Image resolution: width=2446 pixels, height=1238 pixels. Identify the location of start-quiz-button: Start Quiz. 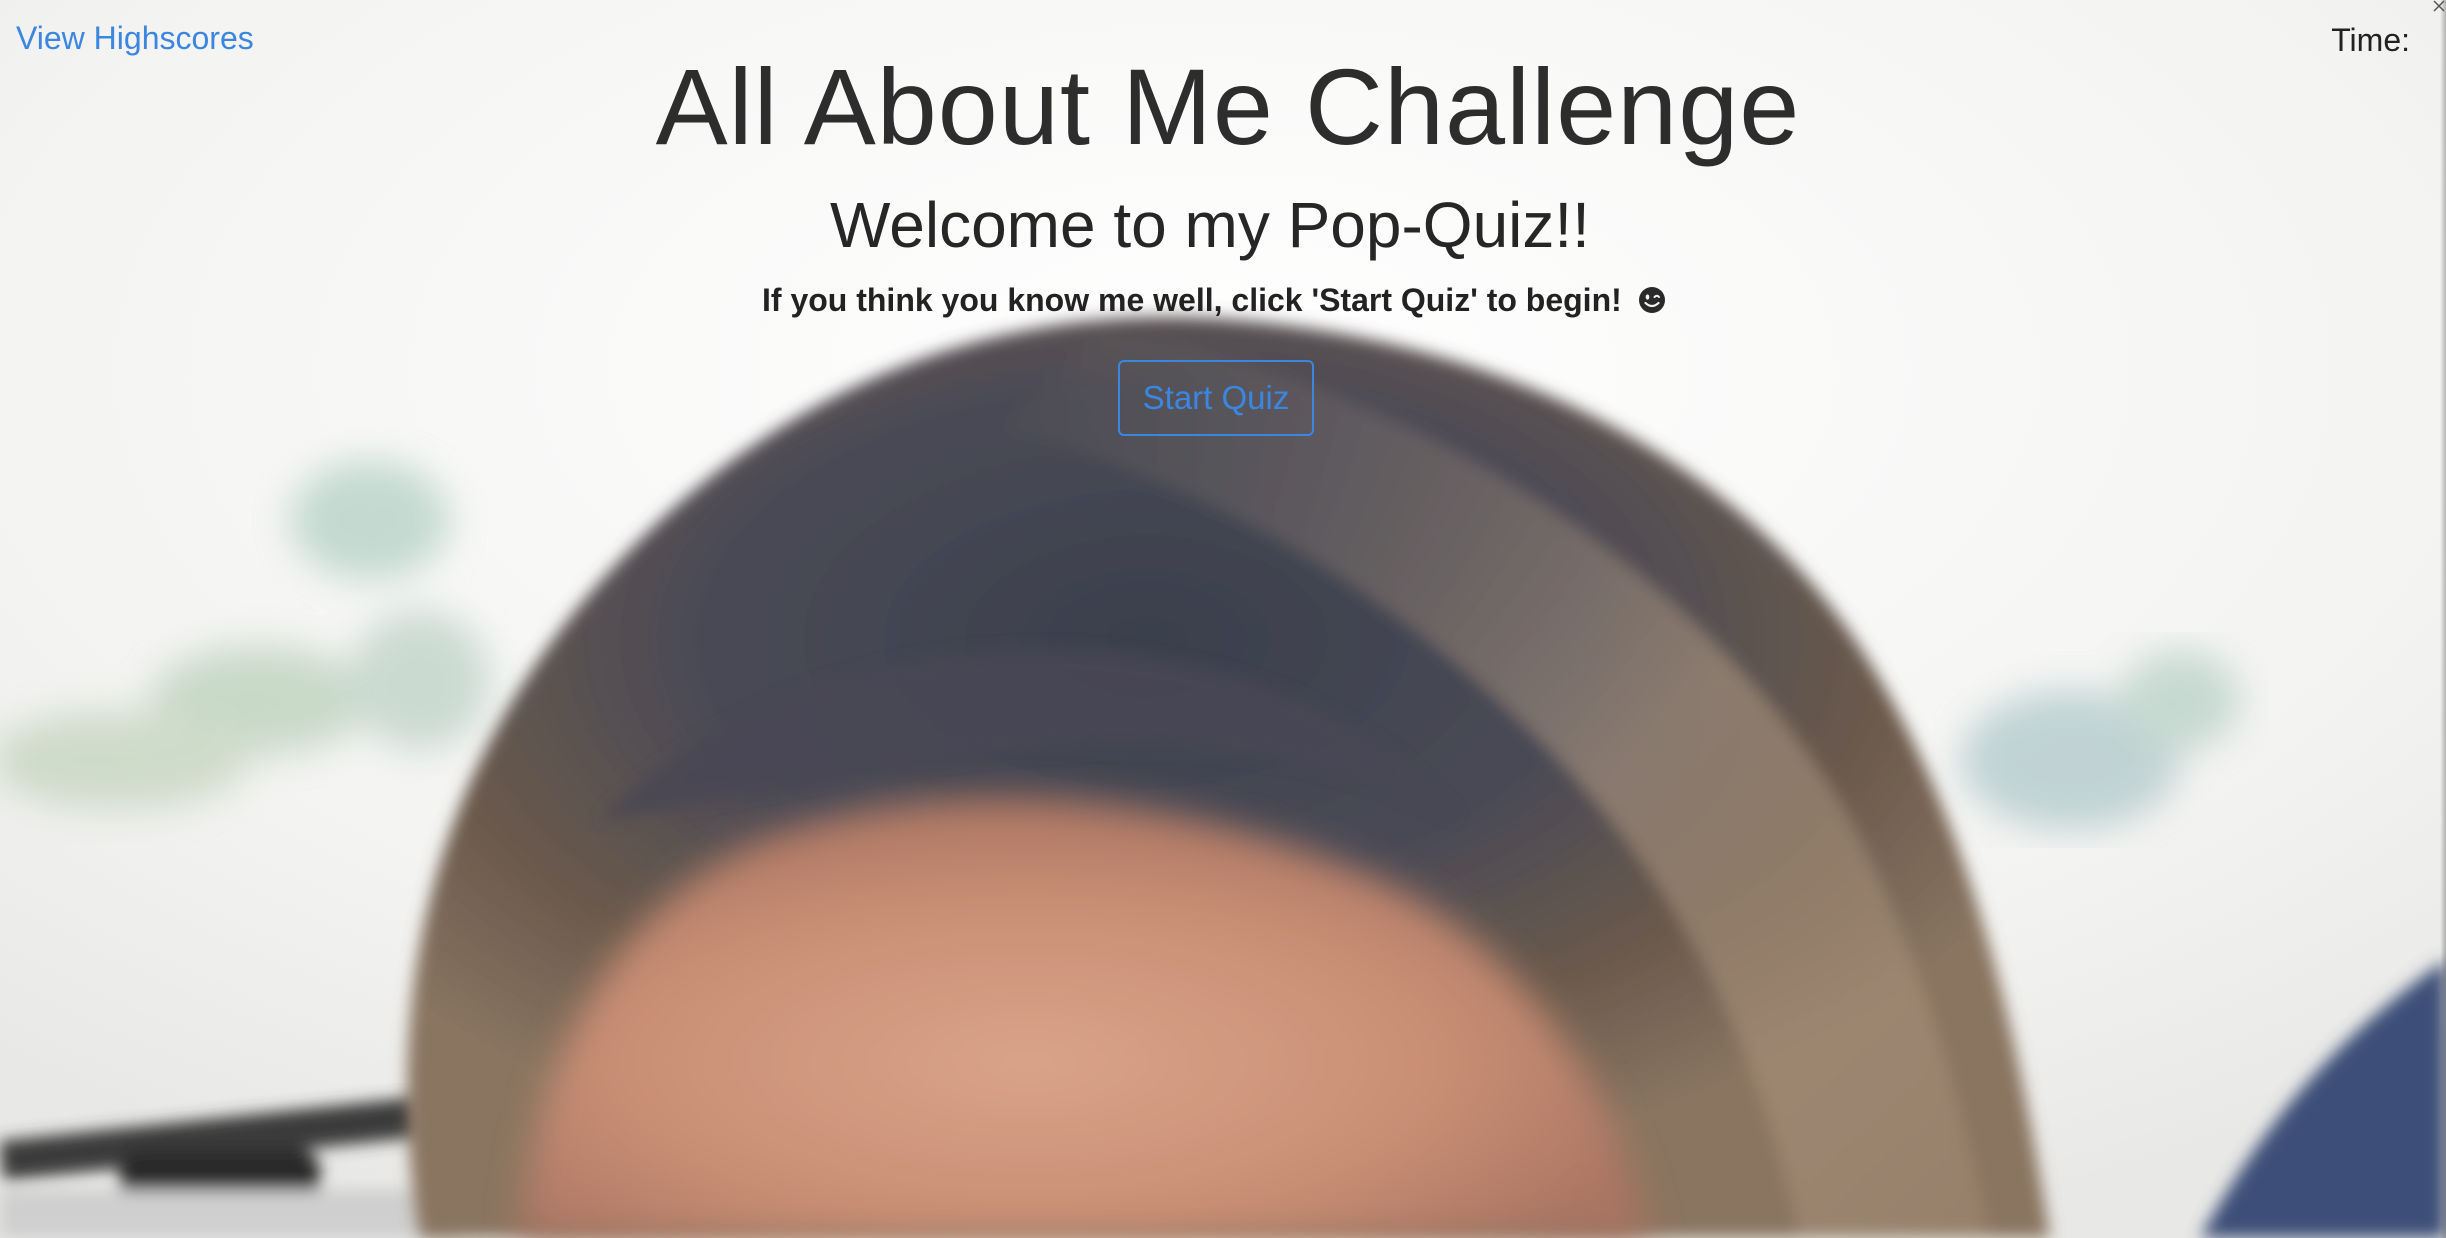
(1216, 398).